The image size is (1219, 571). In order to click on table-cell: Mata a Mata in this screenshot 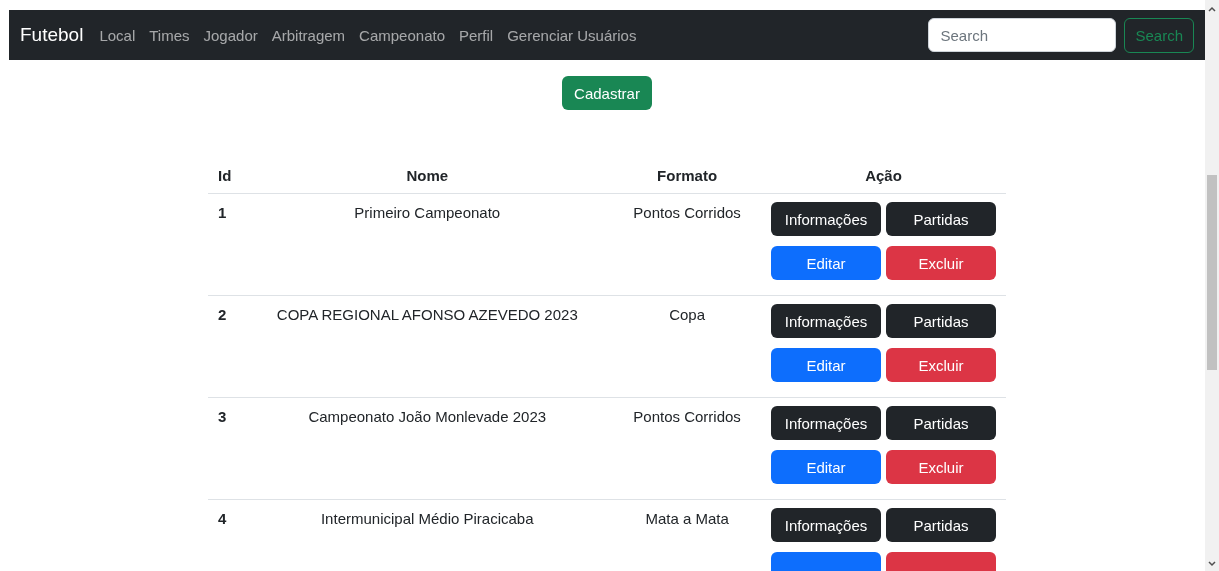, I will do `click(687, 535)`.